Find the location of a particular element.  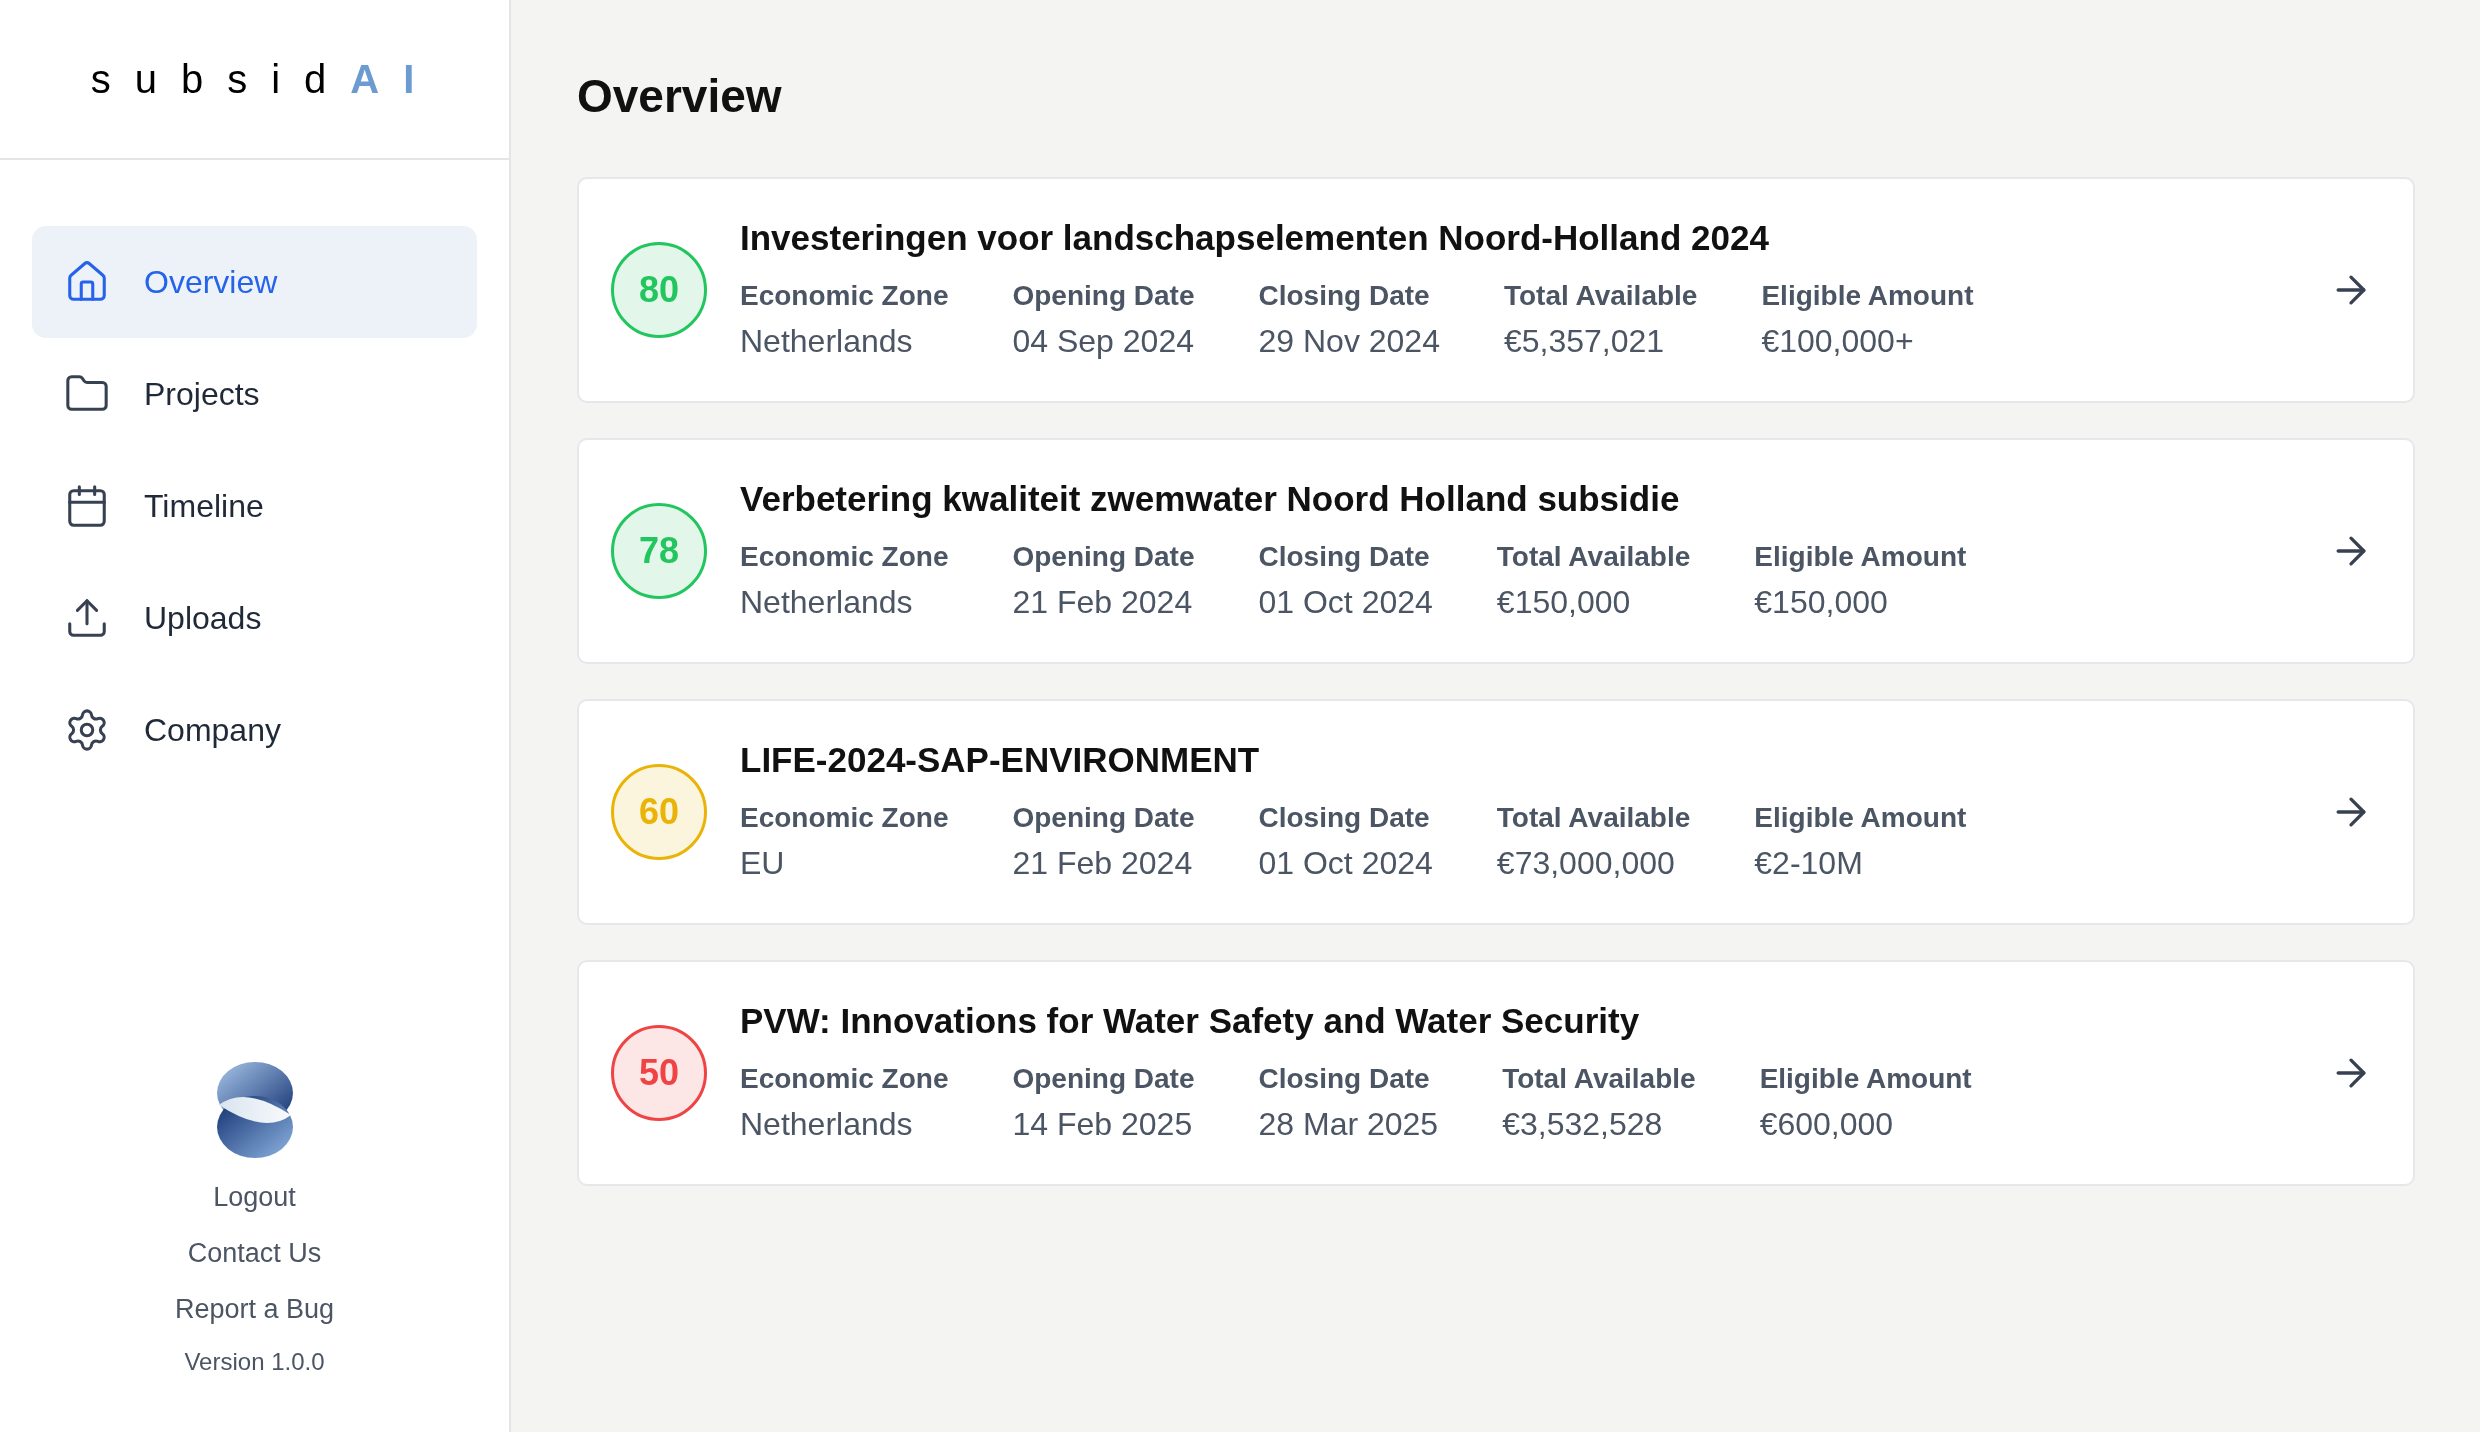

grant-card: 50 PVW: Innovations for Water Safety and Water Security Economic Zone Netherlands Opening Date 14 Feb 2025 Closing Date 28 Mar 2025 Total Available €3,532,528 Eligible Amount €600,000 is located at coordinates (1496, 1073).